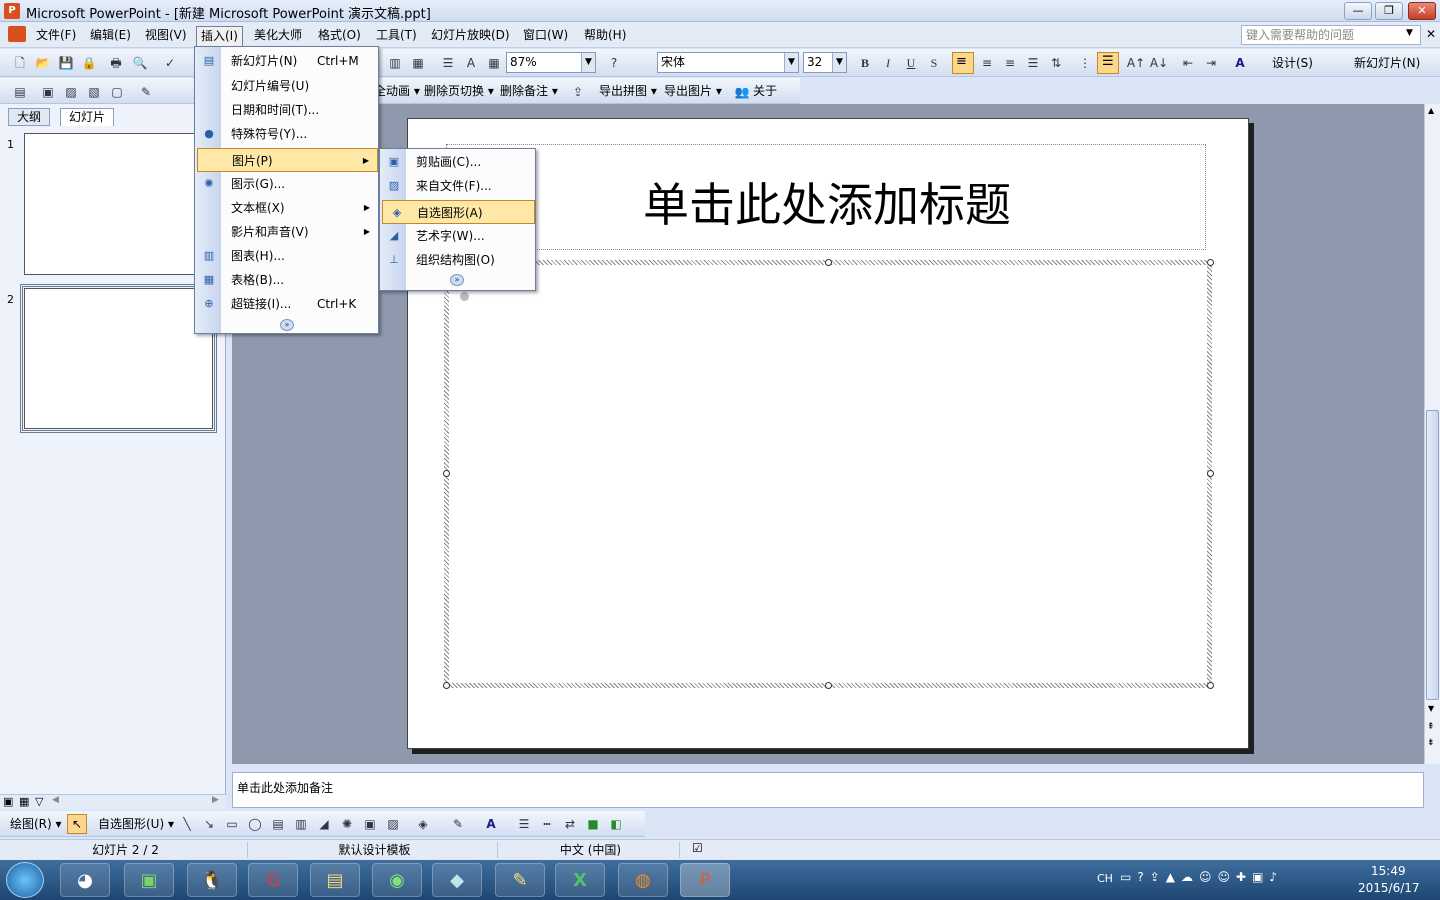  Describe the element at coordinates (87, 117) in the screenshot. I see `tab-slides: 幻灯片` at that location.